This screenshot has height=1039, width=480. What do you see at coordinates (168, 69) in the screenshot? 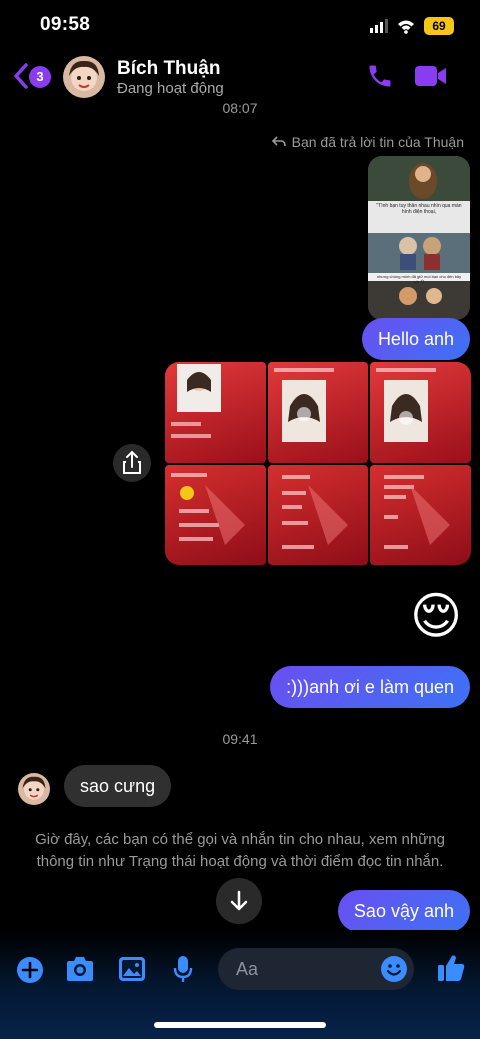
I see `contact-name: Bích Thuận` at bounding box center [168, 69].